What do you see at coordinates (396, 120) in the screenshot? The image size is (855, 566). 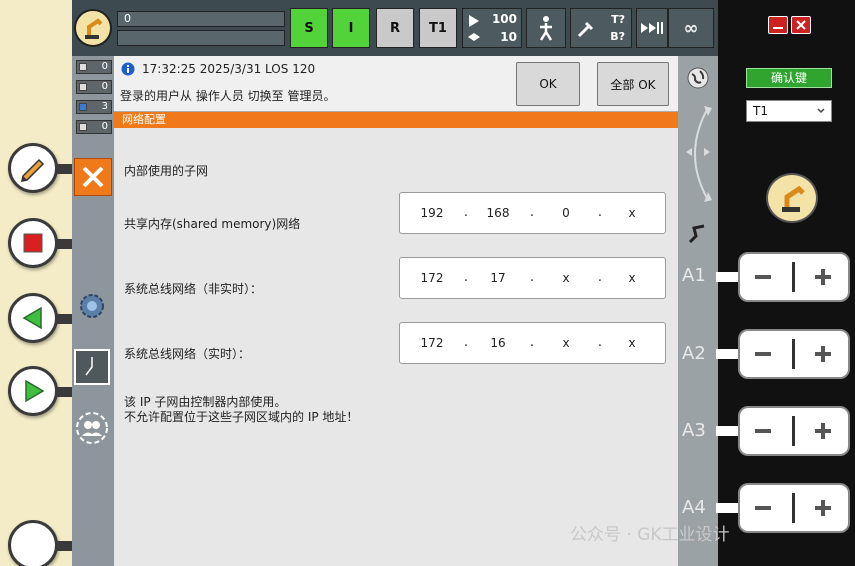 I see `page-title: 网络配置` at bounding box center [396, 120].